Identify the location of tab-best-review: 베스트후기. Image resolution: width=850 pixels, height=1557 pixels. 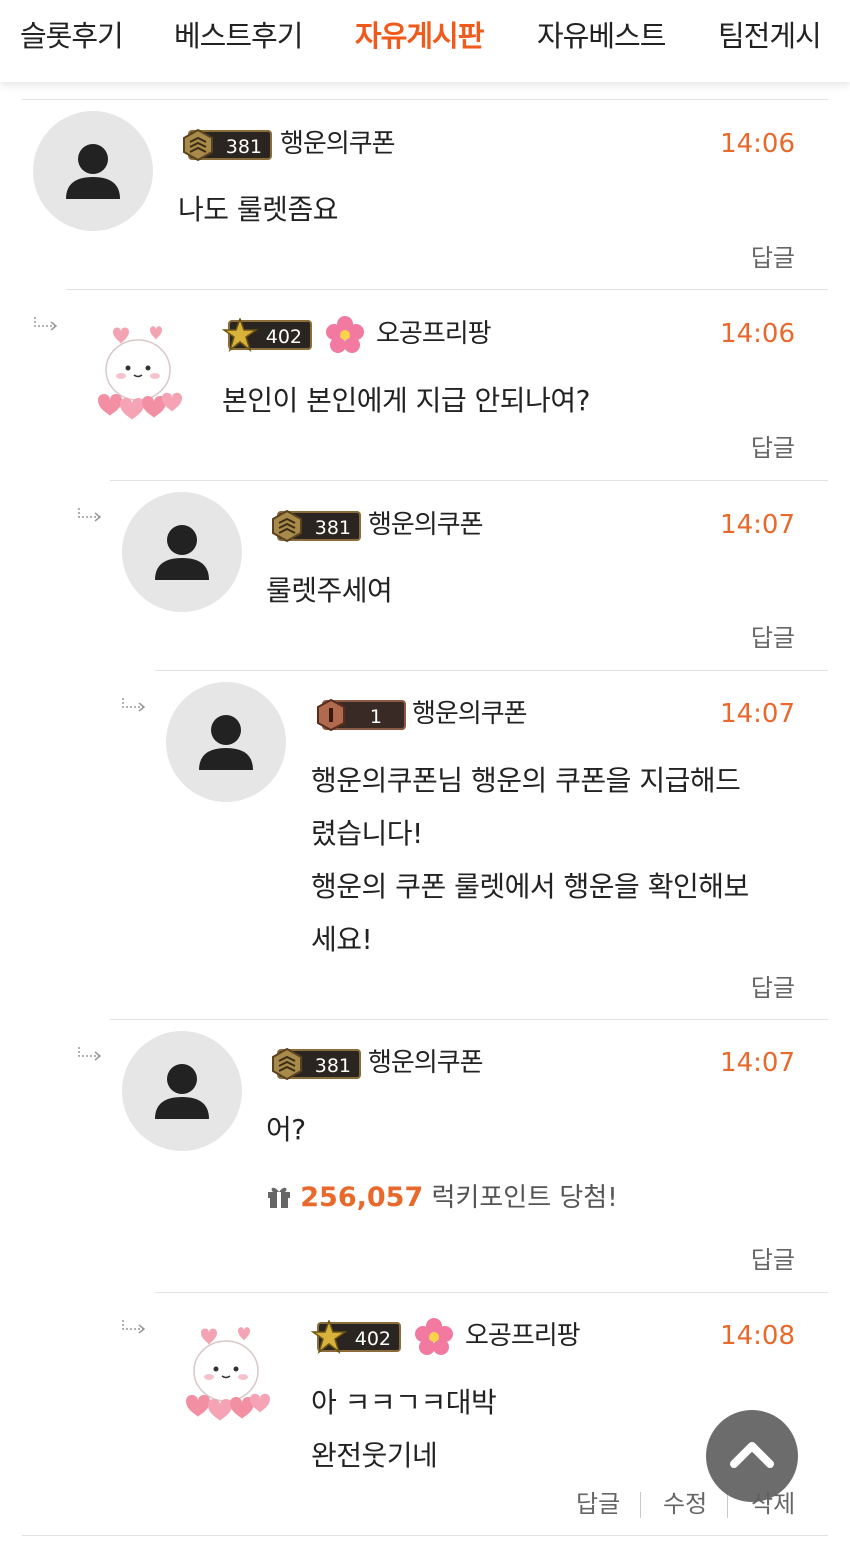
(238, 36).